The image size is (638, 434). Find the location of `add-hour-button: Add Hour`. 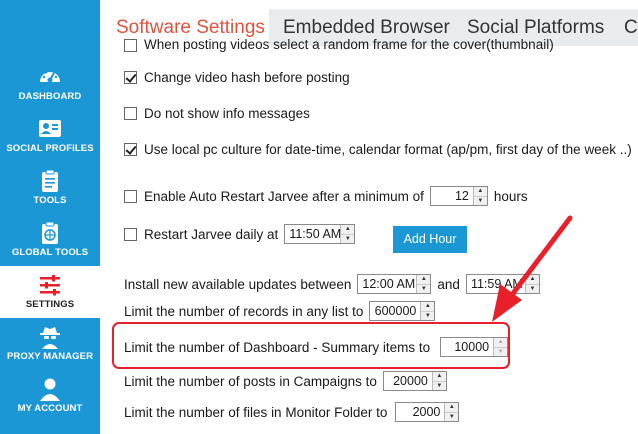

add-hour-button: Add Hour is located at coordinates (430, 239).